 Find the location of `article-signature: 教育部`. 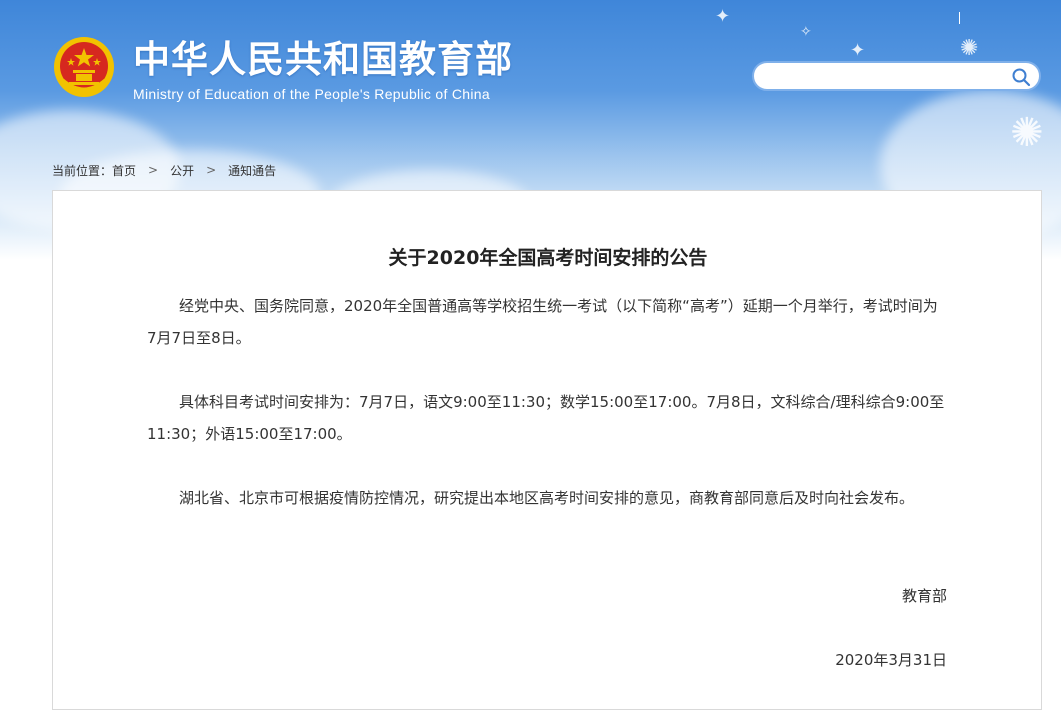

article-signature: 教育部 is located at coordinates (924, 596).